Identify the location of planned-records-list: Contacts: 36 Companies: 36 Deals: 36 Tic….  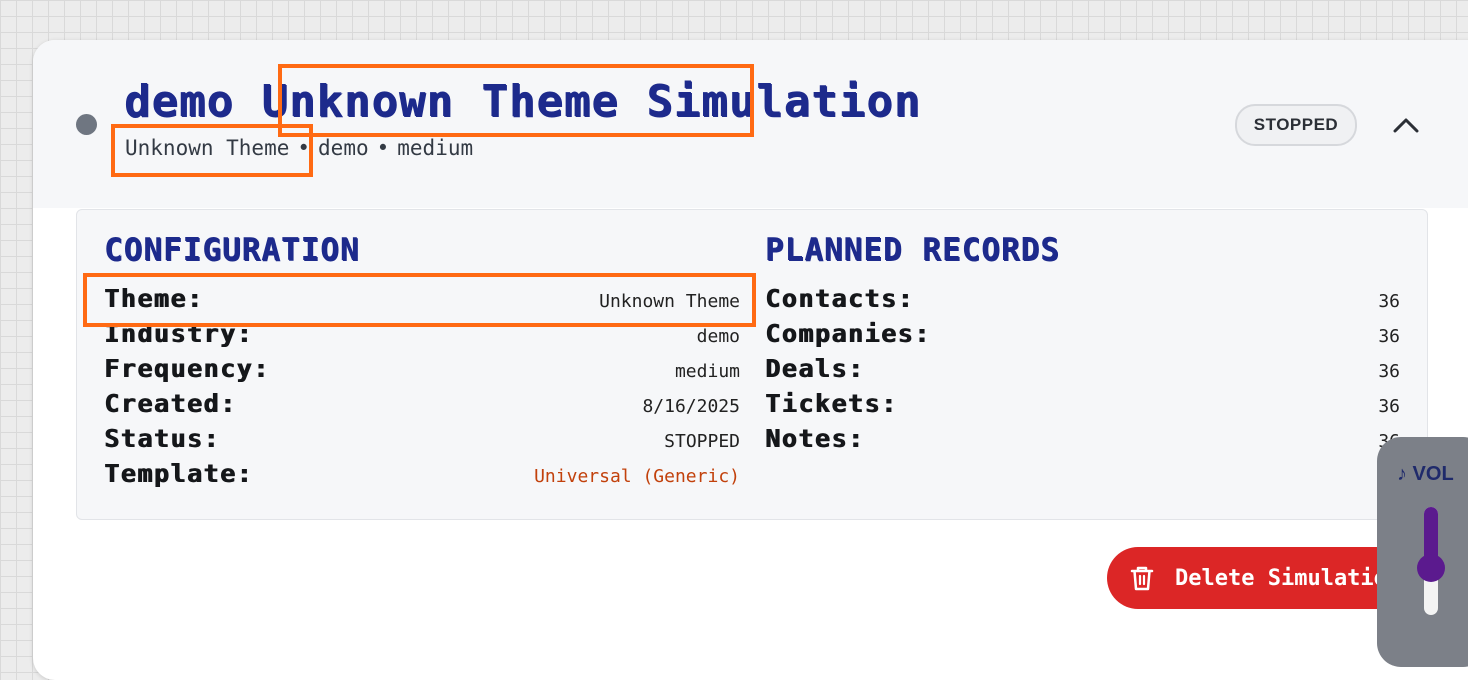
(1082, 371).